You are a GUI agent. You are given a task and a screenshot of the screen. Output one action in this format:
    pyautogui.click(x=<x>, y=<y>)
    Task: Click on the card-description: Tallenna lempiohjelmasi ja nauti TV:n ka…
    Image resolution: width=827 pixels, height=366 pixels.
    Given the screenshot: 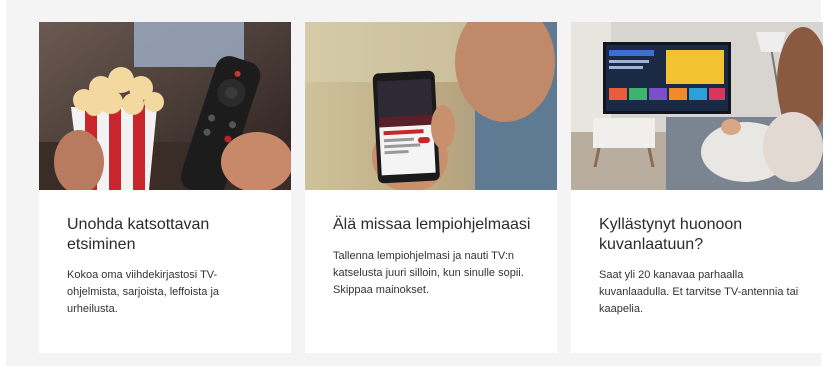 What is the action you would take?
    pyautogui.click(x=428, y=273)
    